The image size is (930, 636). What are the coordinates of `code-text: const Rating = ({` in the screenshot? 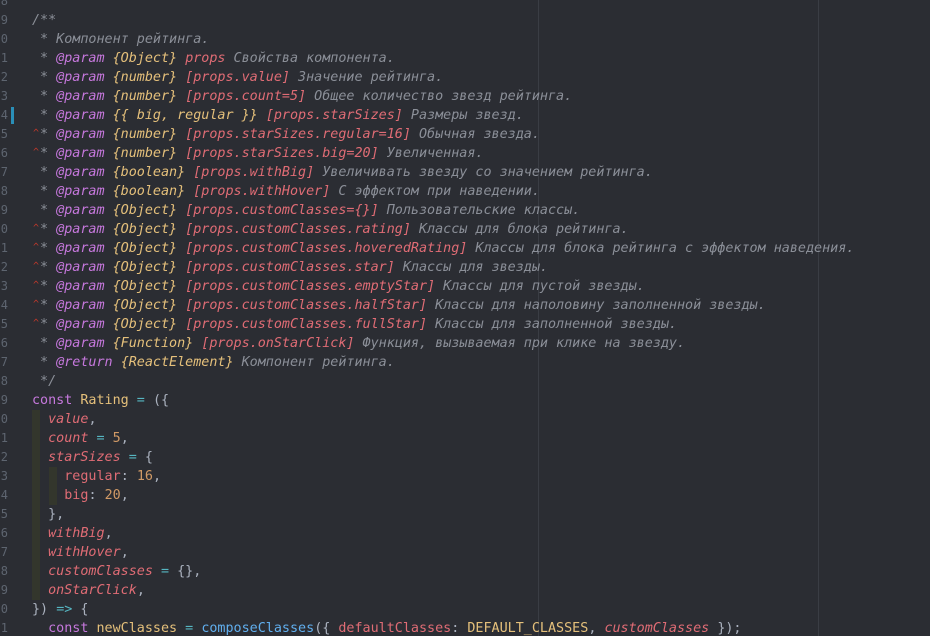 It's located at (100, 400).